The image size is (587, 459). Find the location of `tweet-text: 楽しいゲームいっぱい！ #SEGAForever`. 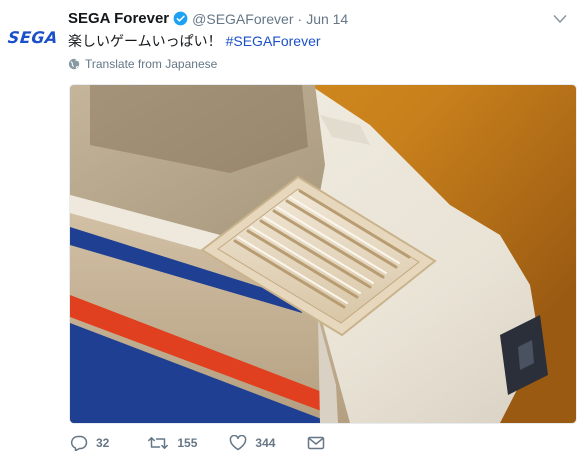

tweet-text: 楽しいゲームいっぱい！ #SEGAForever is located at coordinates (194, 41).